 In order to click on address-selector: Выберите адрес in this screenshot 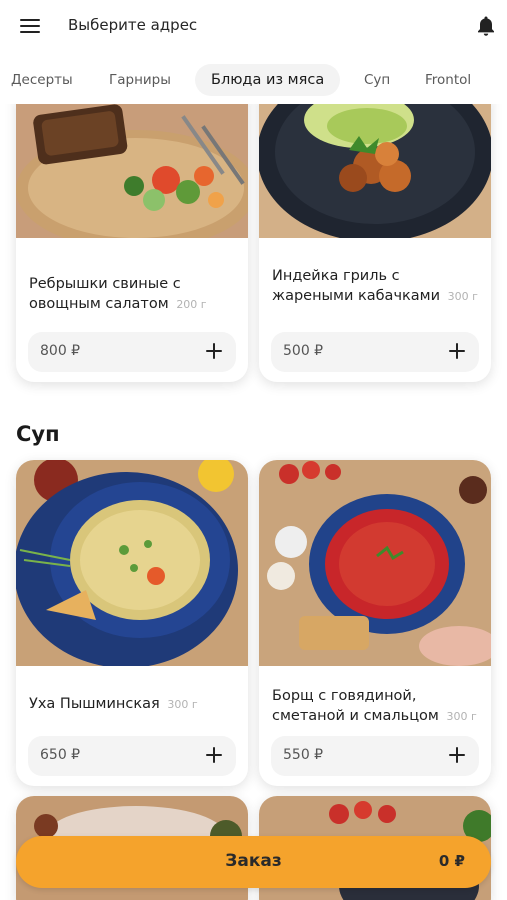, I will do `click(132, 25)`.